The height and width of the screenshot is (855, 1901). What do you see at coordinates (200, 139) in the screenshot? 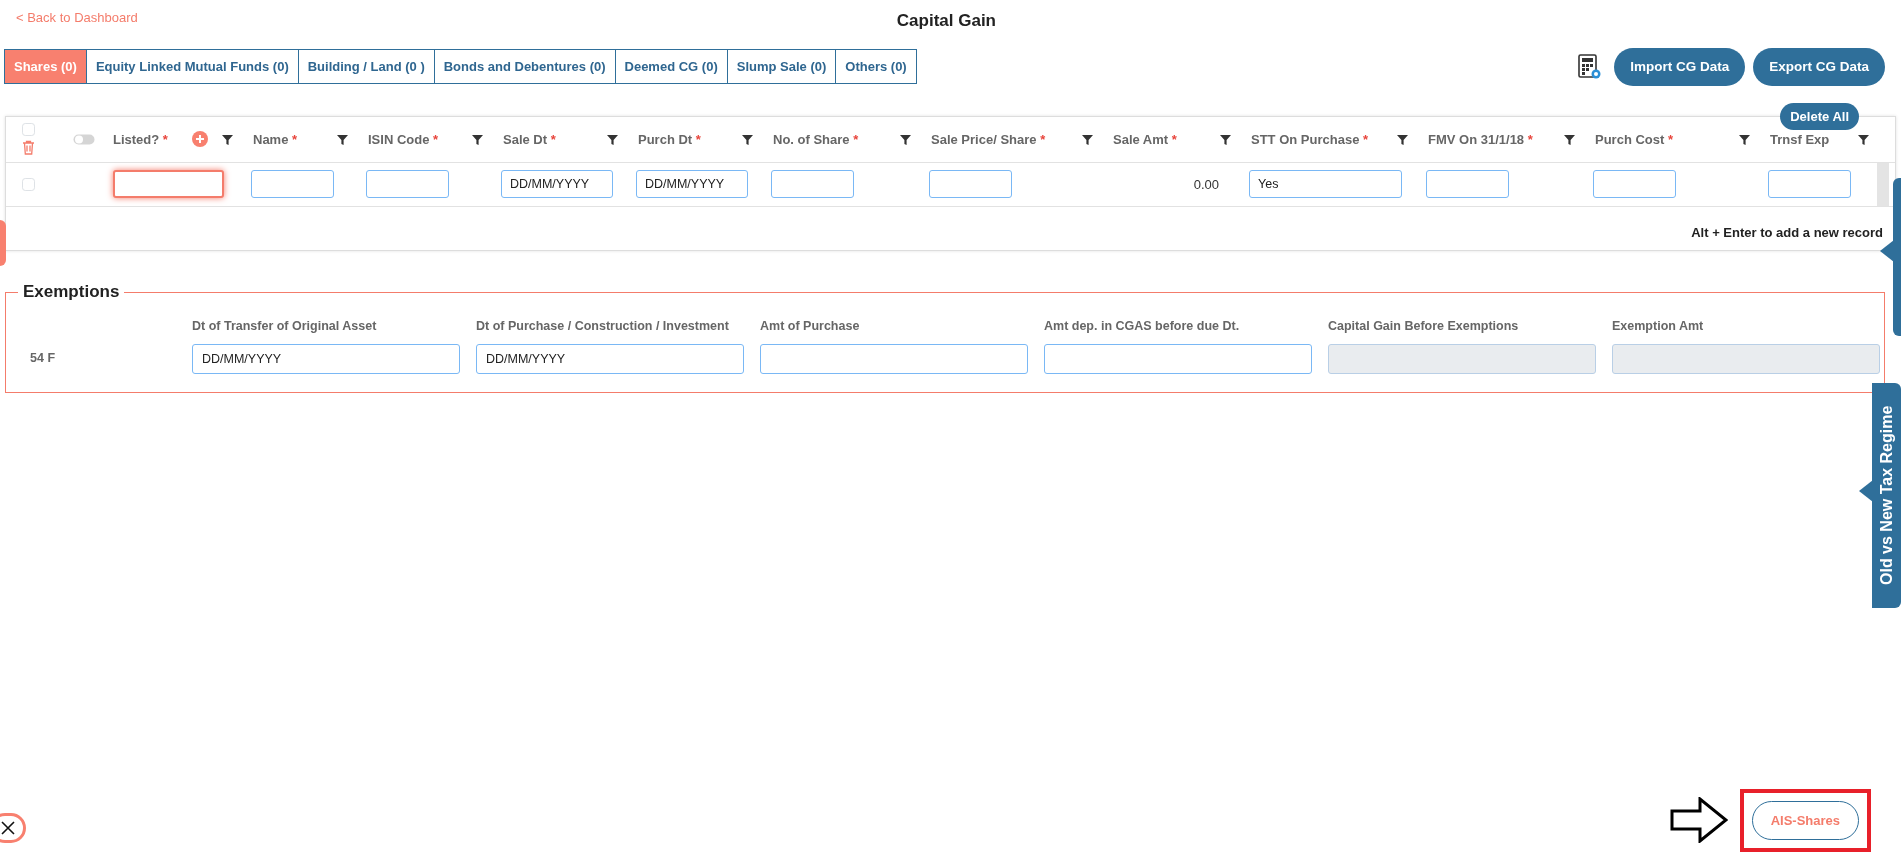
I see `plus-icon` at bounding box center [200, 139].